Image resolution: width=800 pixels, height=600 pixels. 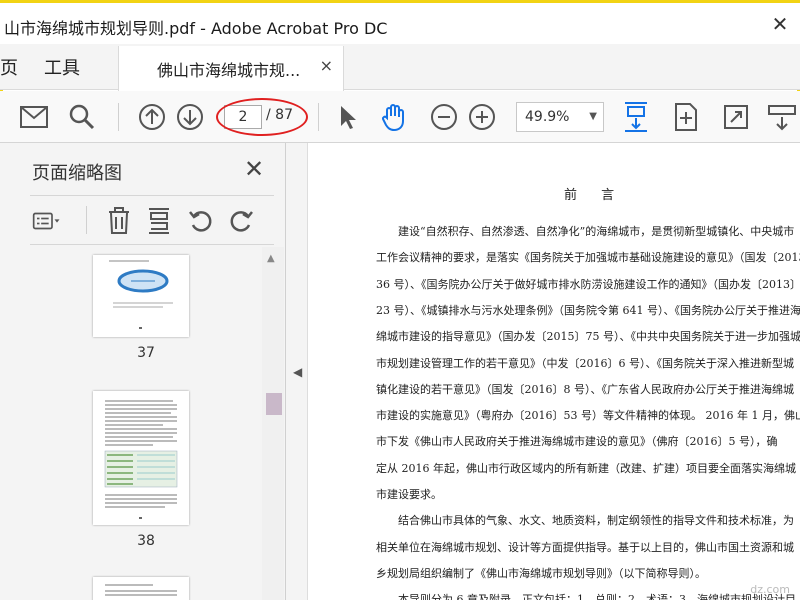 I want to click on scroll-up-icon: ▲, so click(x=271, y=258).